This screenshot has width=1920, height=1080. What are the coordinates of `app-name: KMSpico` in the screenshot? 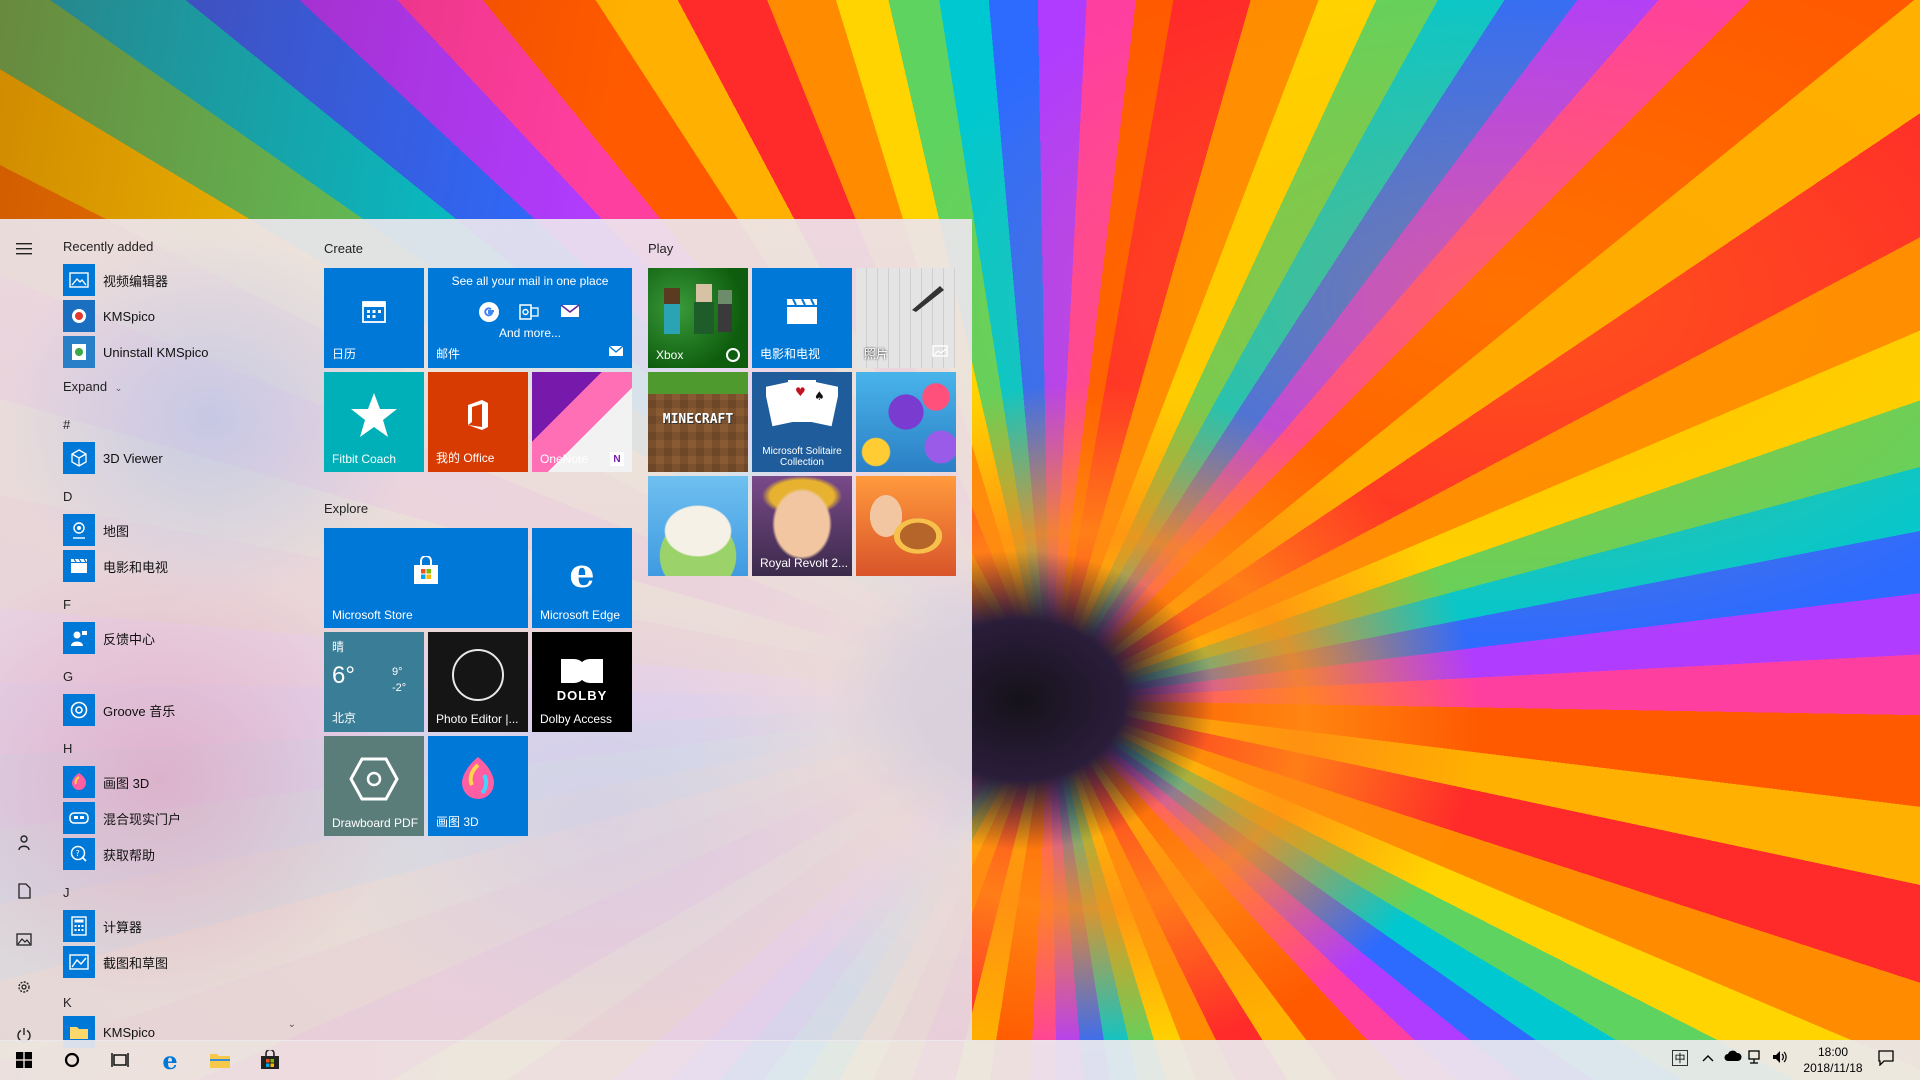 It's located at (129, 1032).